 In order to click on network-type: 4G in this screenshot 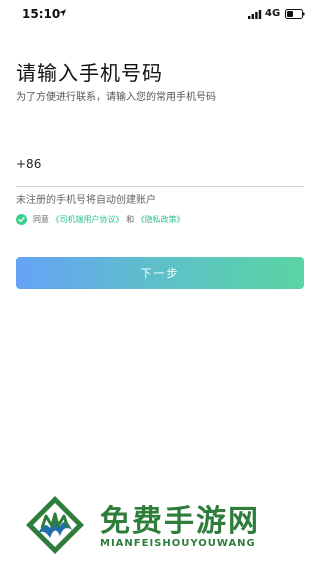, I will do `click(273, 13)`.